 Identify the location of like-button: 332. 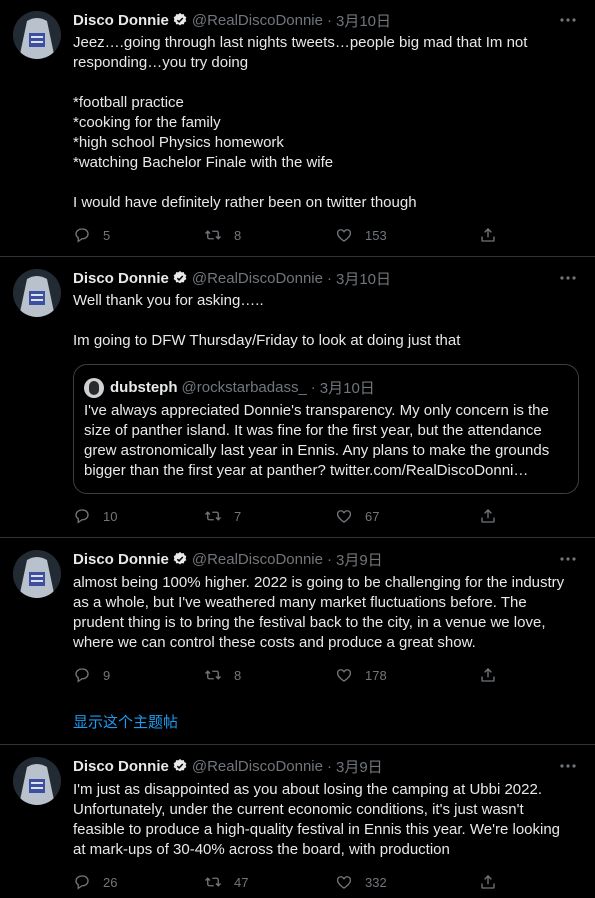
(361, 882).